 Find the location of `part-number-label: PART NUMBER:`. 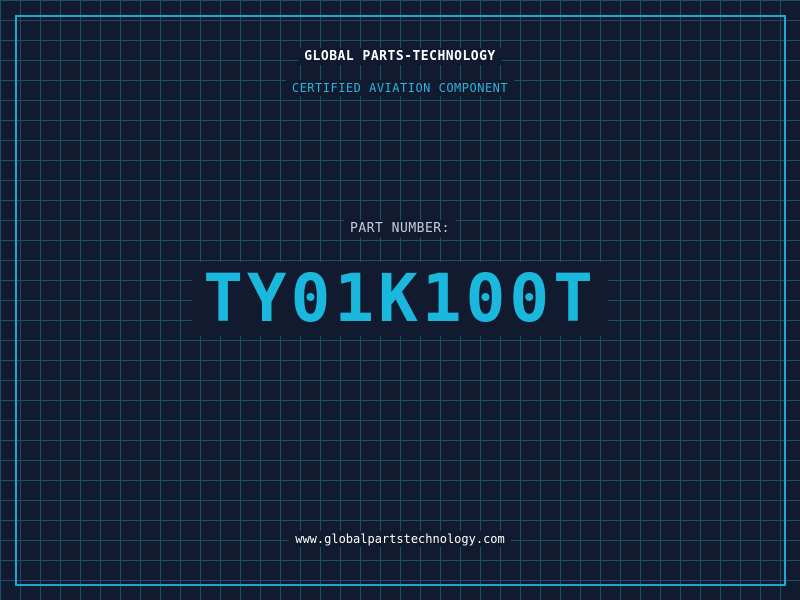

part-number-label: PART NUMBER: is located at coordinates (400, 228).